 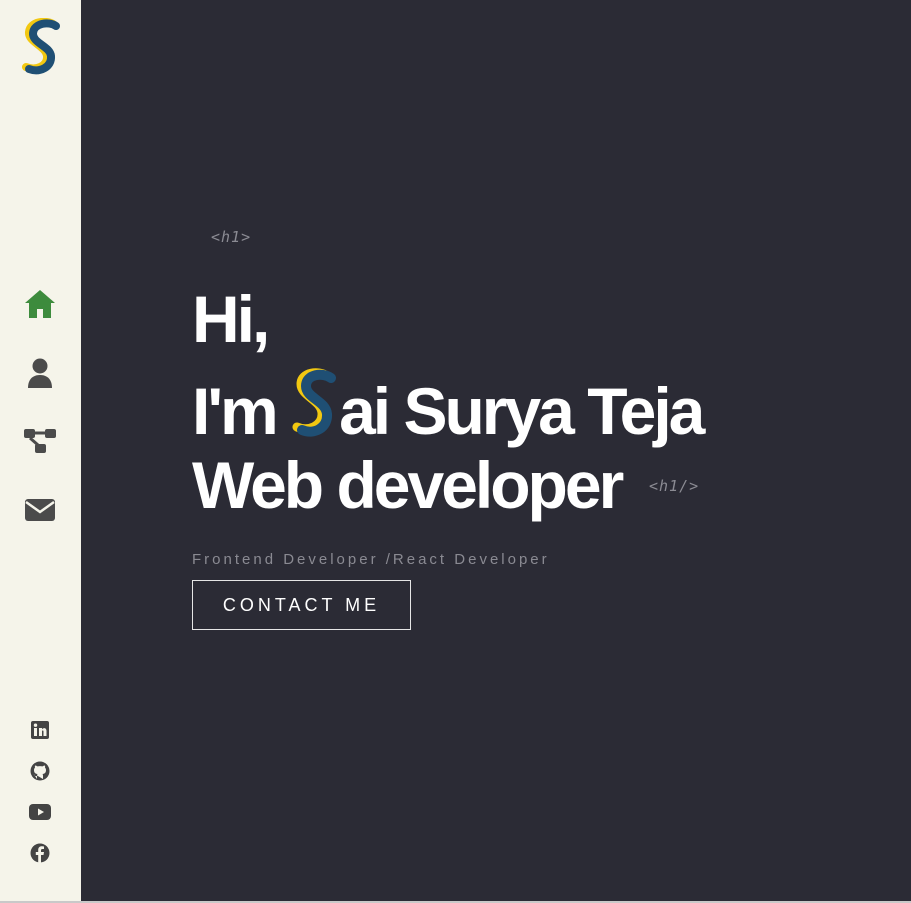 I want to click on linkedin-link, so click(x=40, y=730).